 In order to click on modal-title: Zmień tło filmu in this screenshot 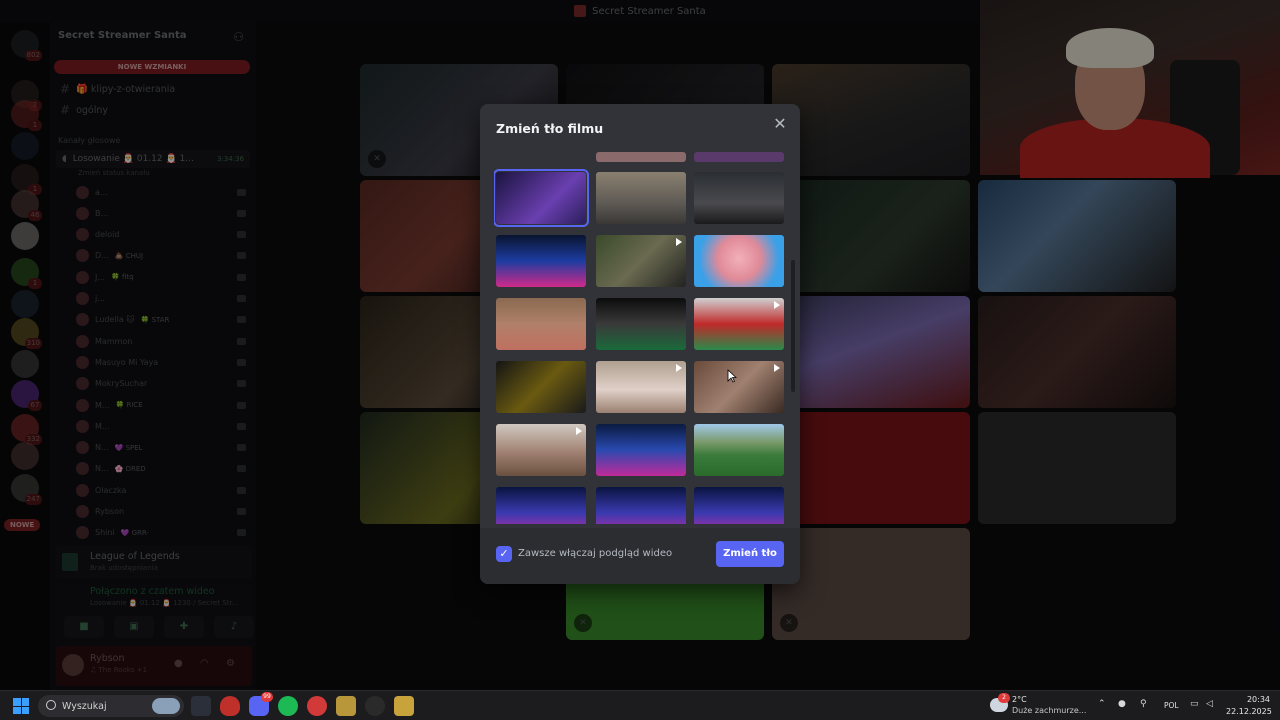, I will do `click(550, 128)`.